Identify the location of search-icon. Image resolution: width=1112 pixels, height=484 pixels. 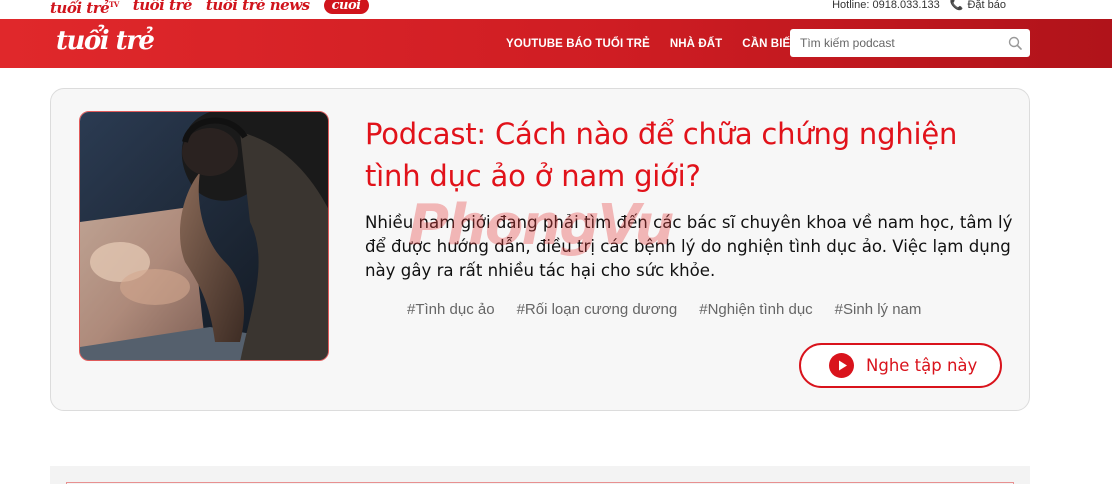
(1015, 43).